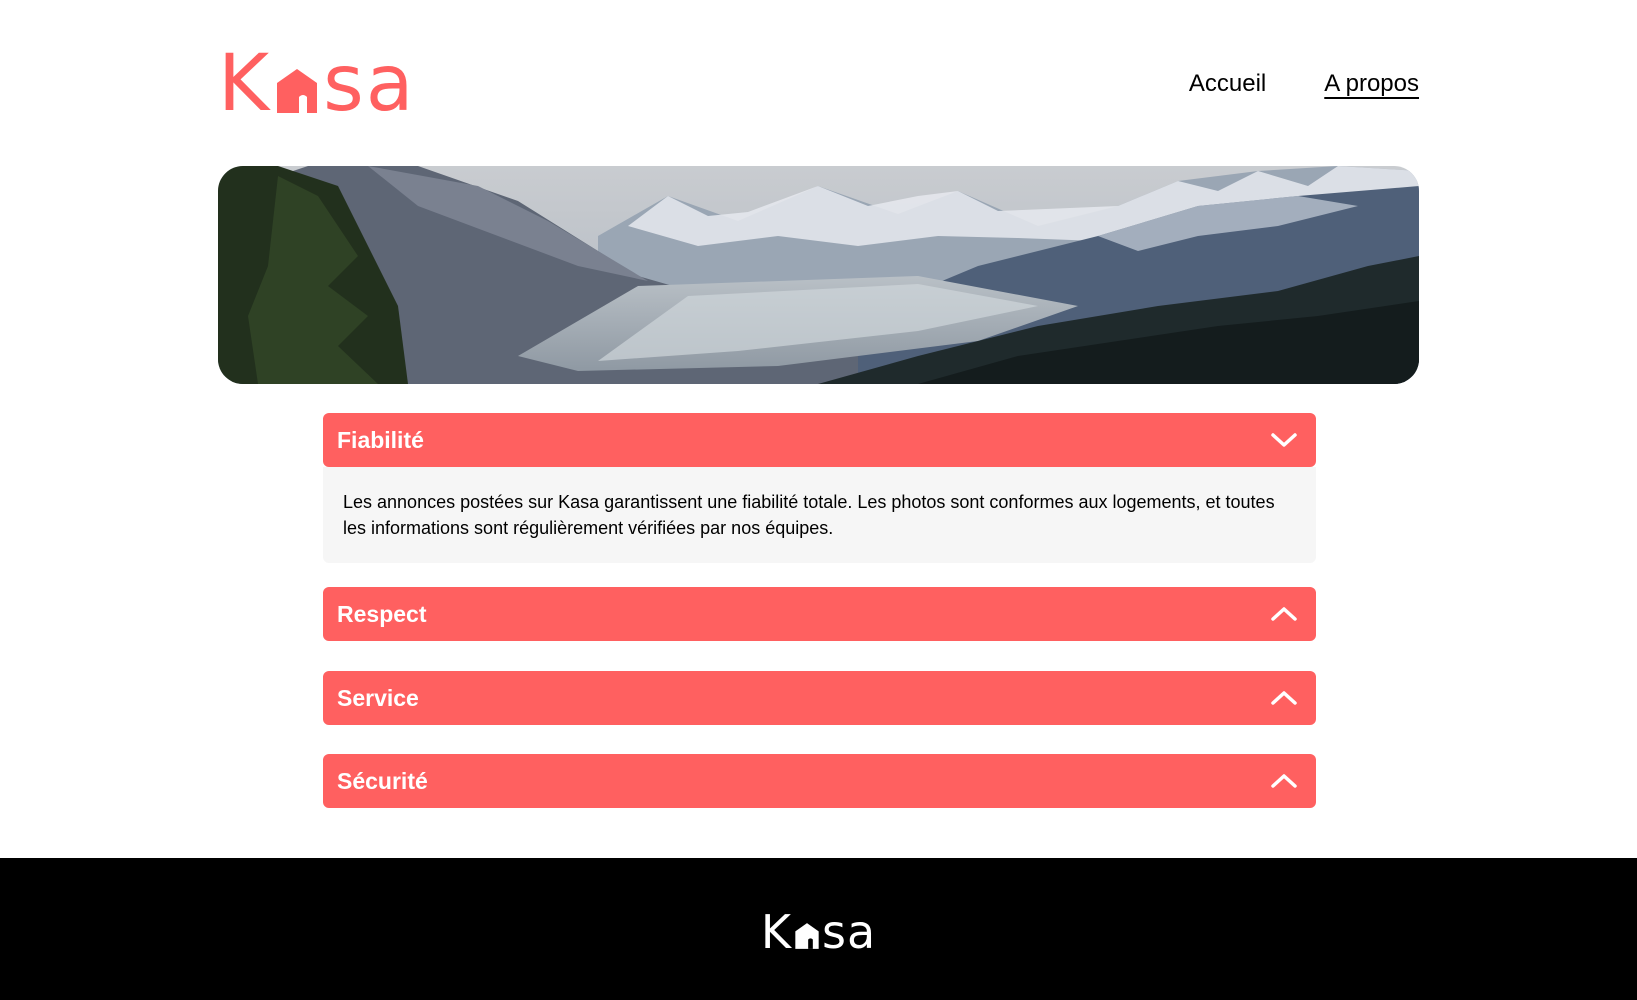 This screenshot has height=1000, width=1637. I want to click on nav-link-accueil: Accueil, so click(1227, 84).